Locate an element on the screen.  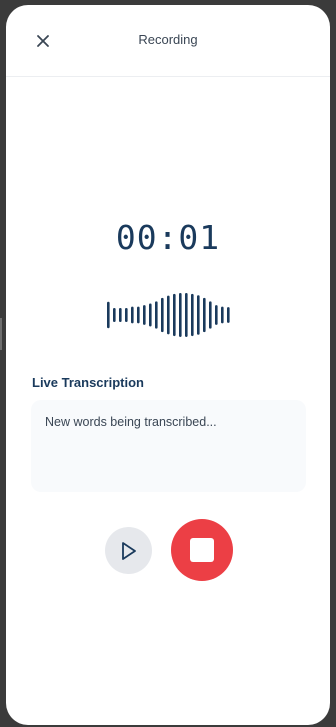
stop-icon is located at coordinates (202, 550).